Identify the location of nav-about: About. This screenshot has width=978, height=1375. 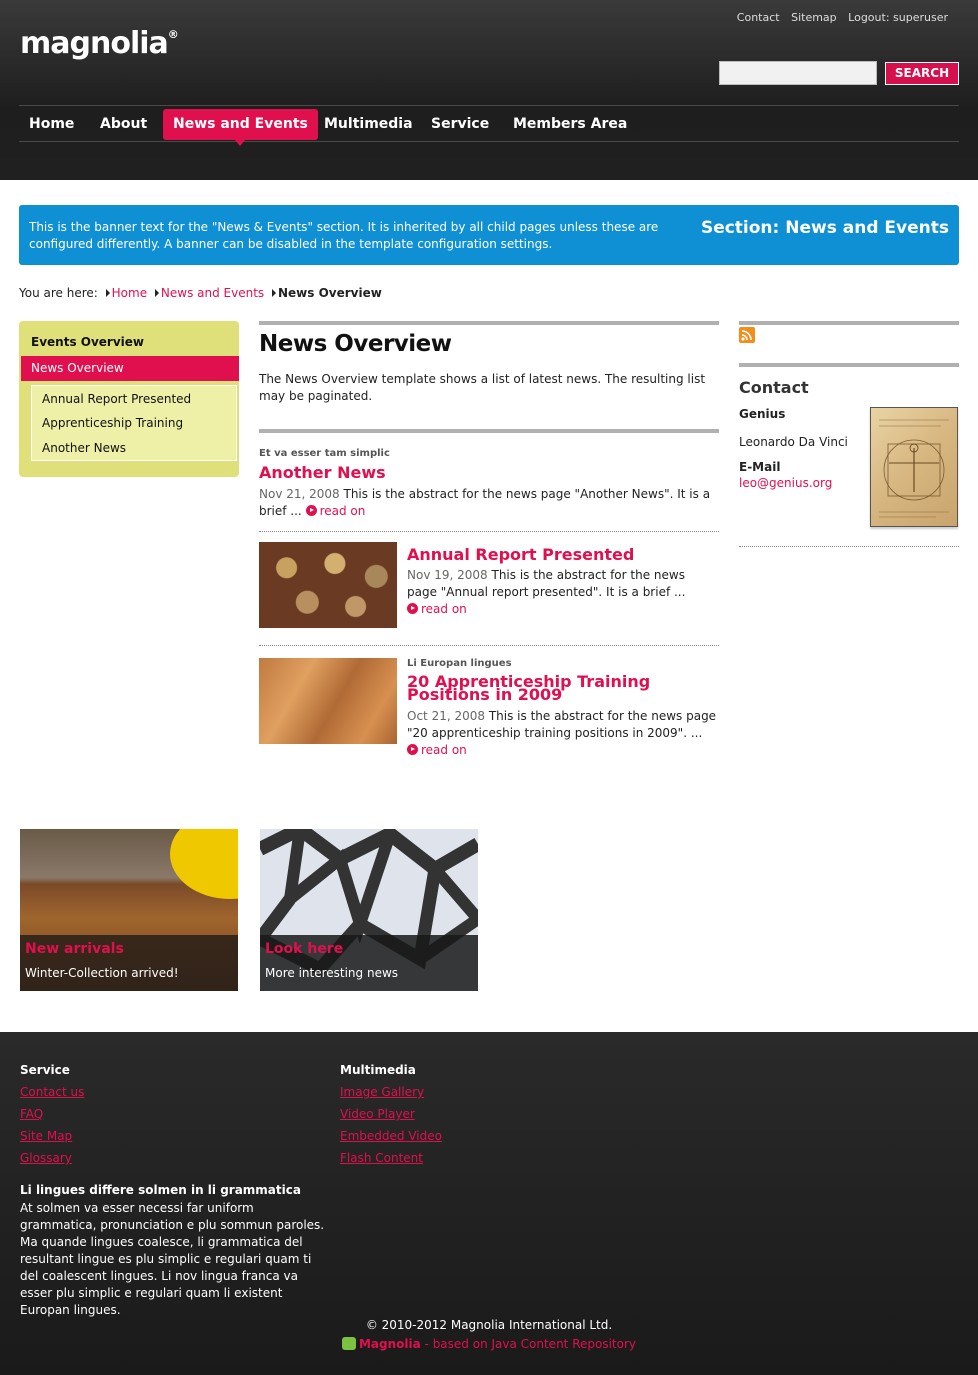
(123, 124).